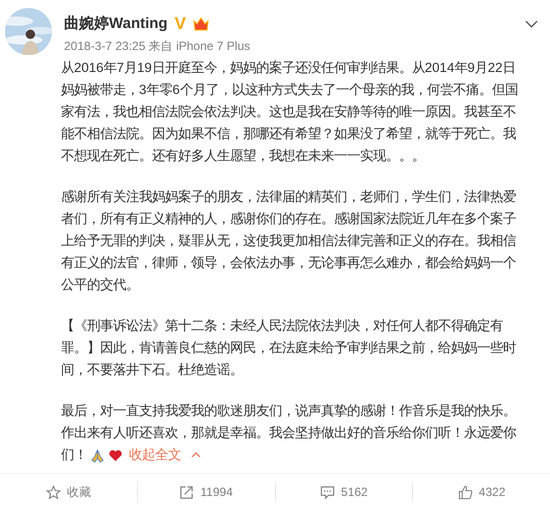  I want to click on text-line: 作出来有人听还喜欢，那就是幸福。我会坚持做出好的音乐给你们听！永远爱你, so click(288, 433).